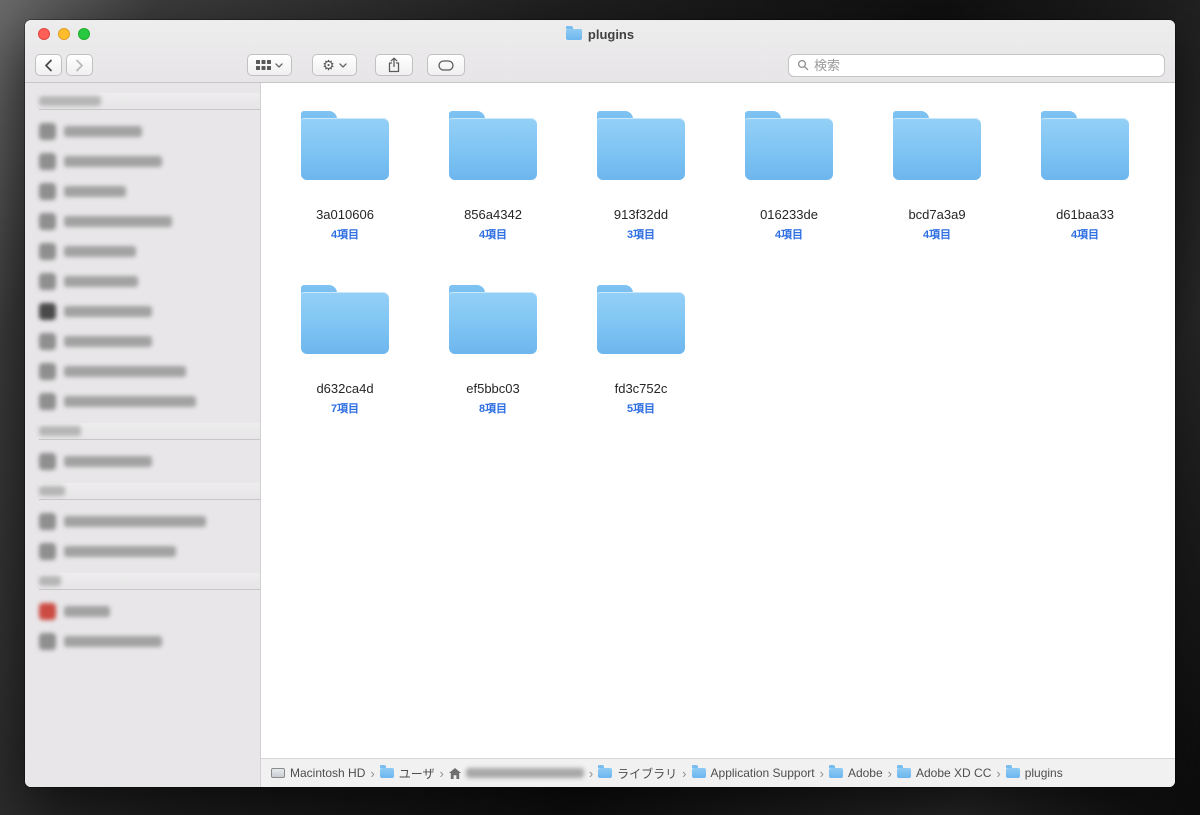 The height and width of the screenshot is (815, 1200). What do you see at coordinates (328, 773) in the screenshot?
I see `path-label: Macintosh HD` at bounding box center [328, 773].